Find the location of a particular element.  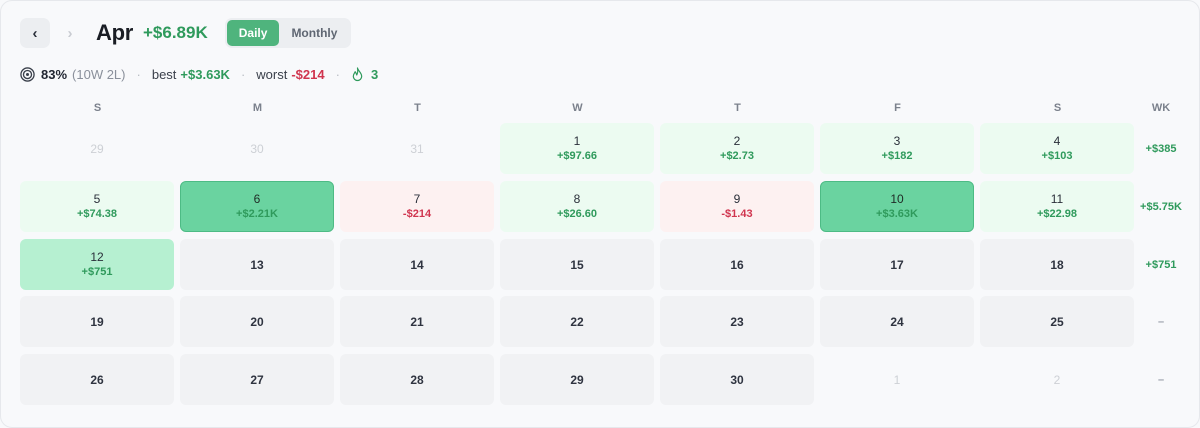

chevron-left-icon: ‹ is located at coordinates (35, 33).